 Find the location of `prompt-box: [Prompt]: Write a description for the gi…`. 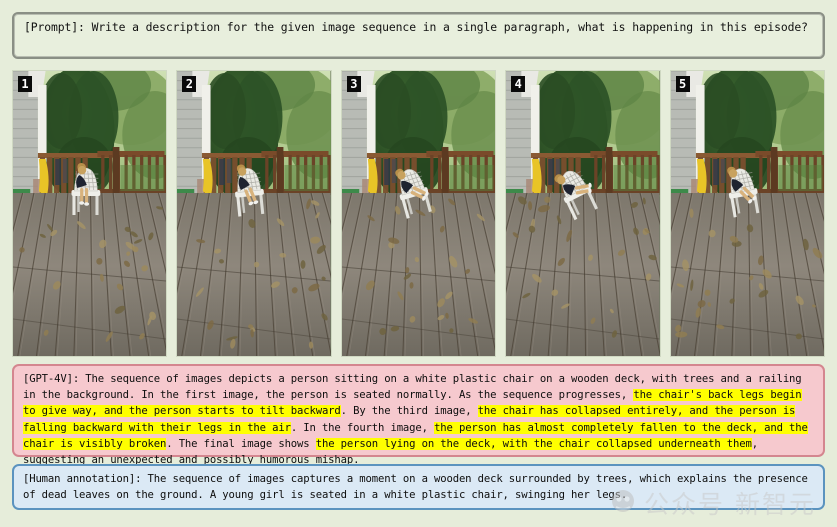

prompt-box: [Prompt]: Write a description for the gi… is located at coordinates (418, 35).